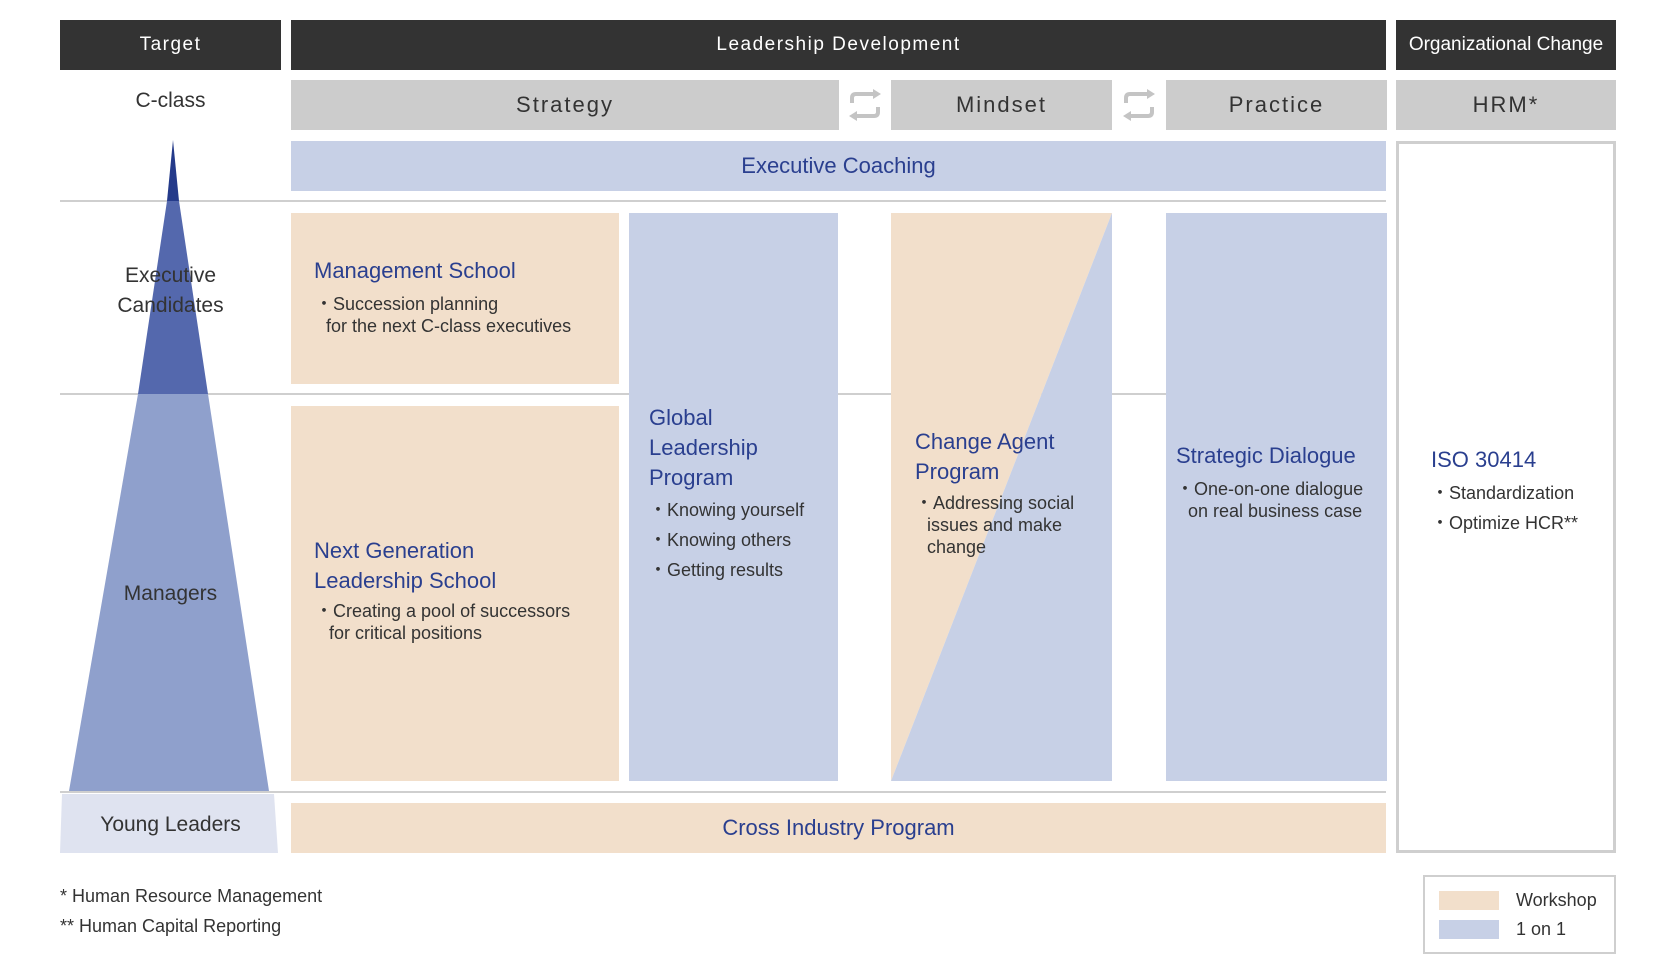 The height and width of the screenshot is (970, 1670). I want to click on title-line: Global, so click(681, 417).